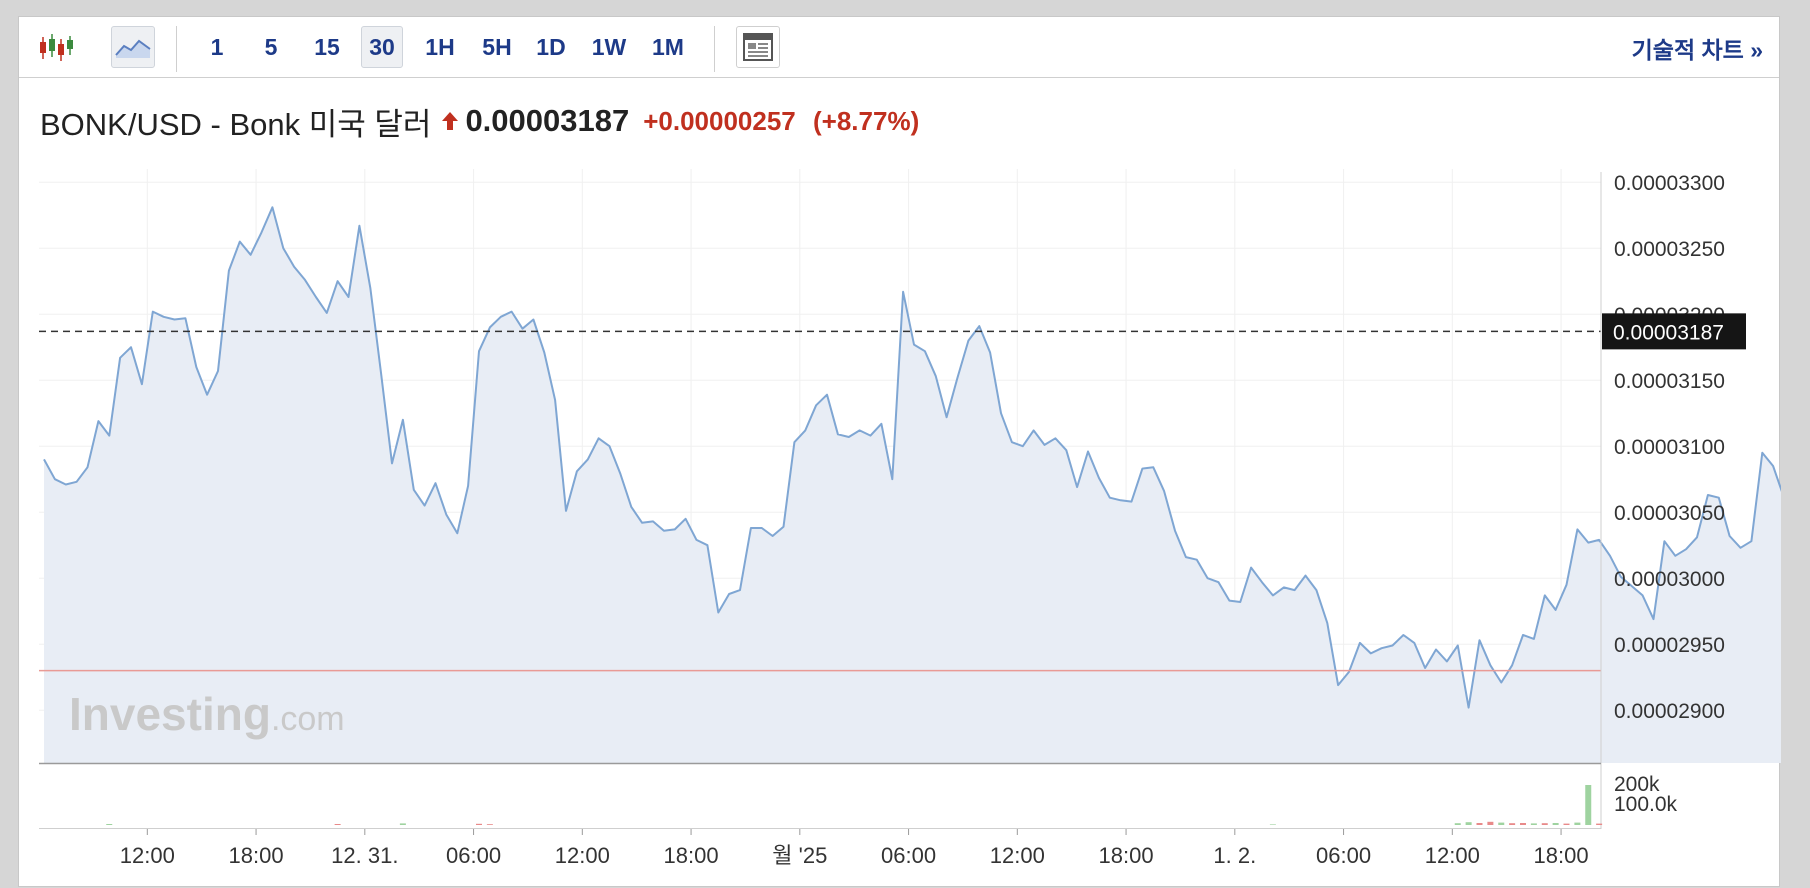 Image resolution: width=1810 pixels, height=888 pixels. What do you see at coordinates (1669, 249) in the screenshot?
I see `y-tick-label: 0.00003250` at bounding box center [1669, 249].